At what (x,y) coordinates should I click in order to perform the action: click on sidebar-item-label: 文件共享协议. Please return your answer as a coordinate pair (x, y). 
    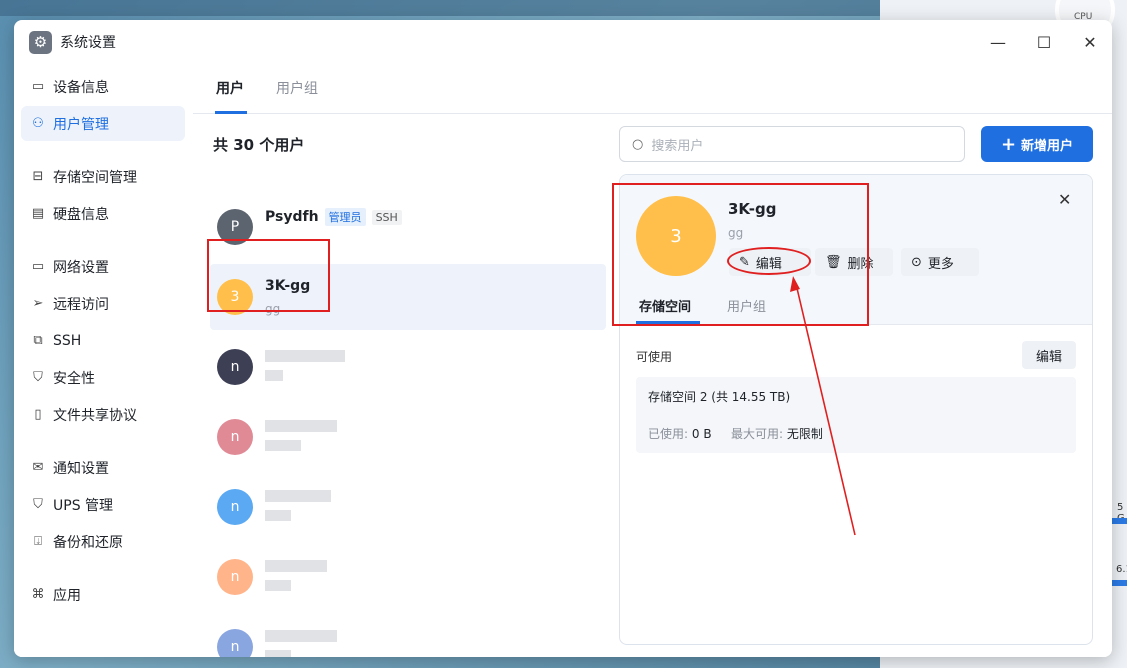
    Looking at the image, I should click on (95, 415).